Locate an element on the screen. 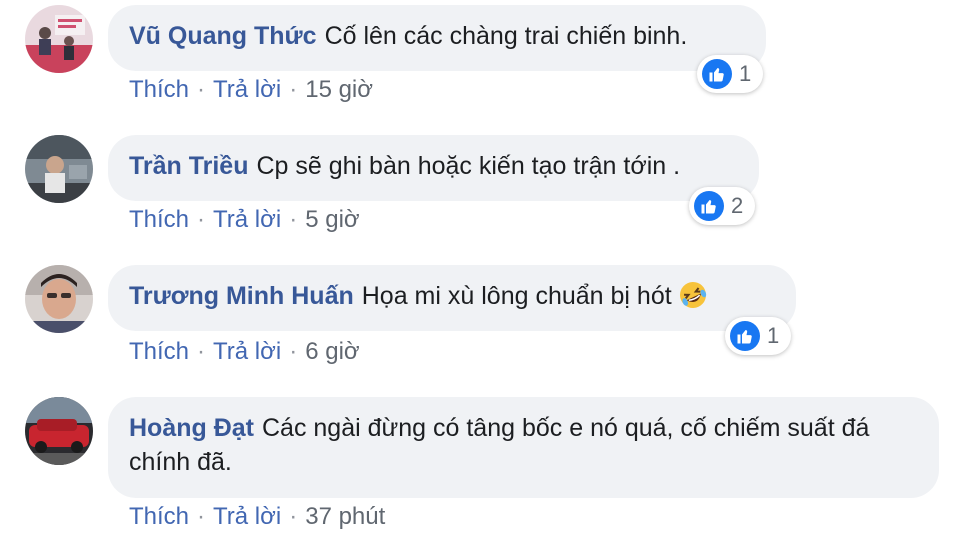 Image resolution: width=960 pixels, height=542 pixels. comment-author: Vũ Quang Thức is located at coordinates (223, 36).